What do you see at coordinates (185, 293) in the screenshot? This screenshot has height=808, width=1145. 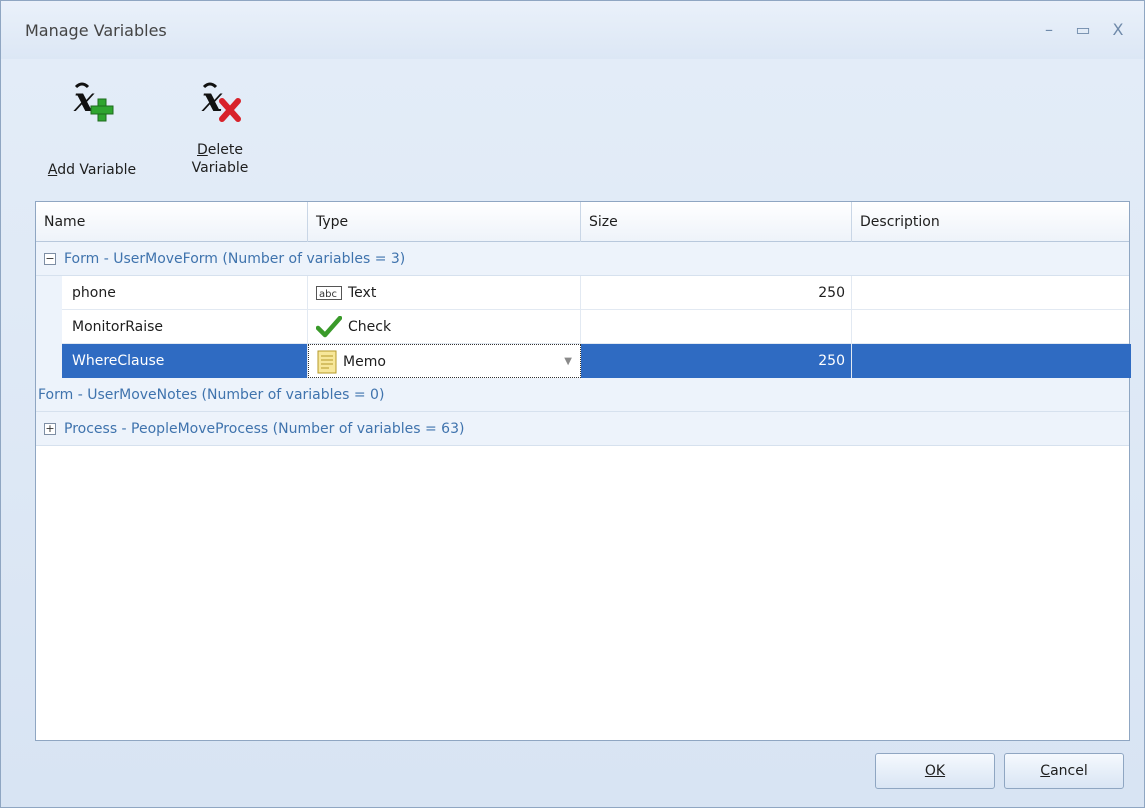 I see `cell-name: phone` at bounding box center [185, 293].